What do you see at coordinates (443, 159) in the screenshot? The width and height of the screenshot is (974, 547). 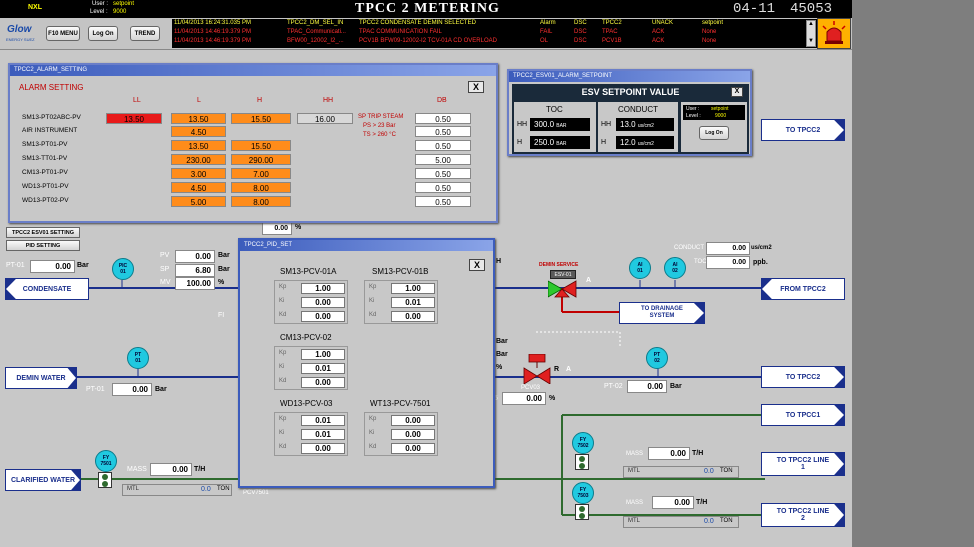 I see `alarm-cell-db: 5.00` at bounding box center [443, 159].